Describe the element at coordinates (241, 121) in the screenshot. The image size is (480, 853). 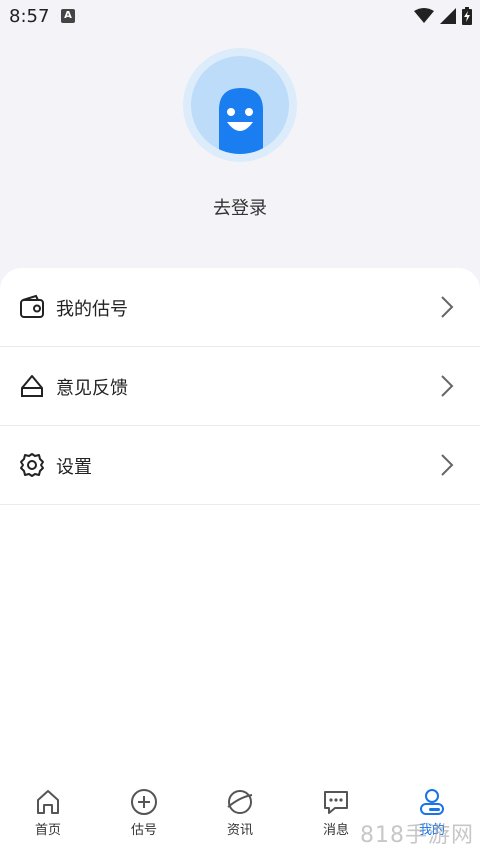
I see `smiley-ghost-icon` at that location.